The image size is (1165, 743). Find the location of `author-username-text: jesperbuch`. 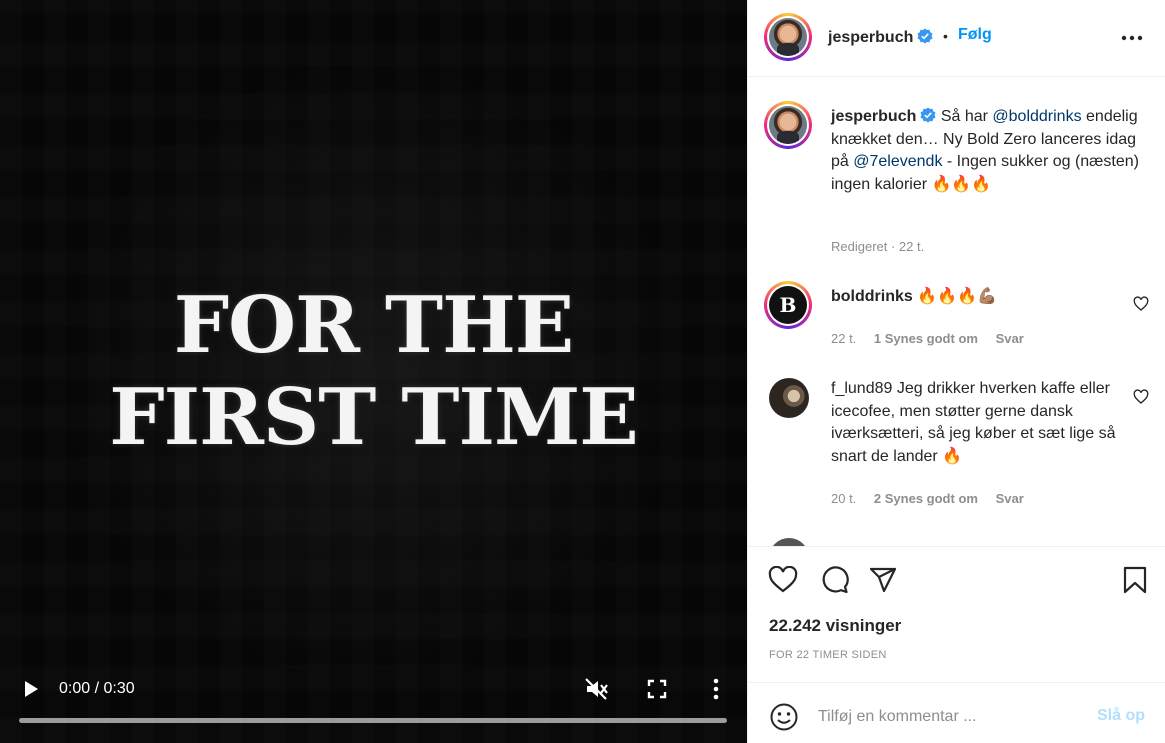

author-username-text: jesperbuch is located at coordinates (870, 37).